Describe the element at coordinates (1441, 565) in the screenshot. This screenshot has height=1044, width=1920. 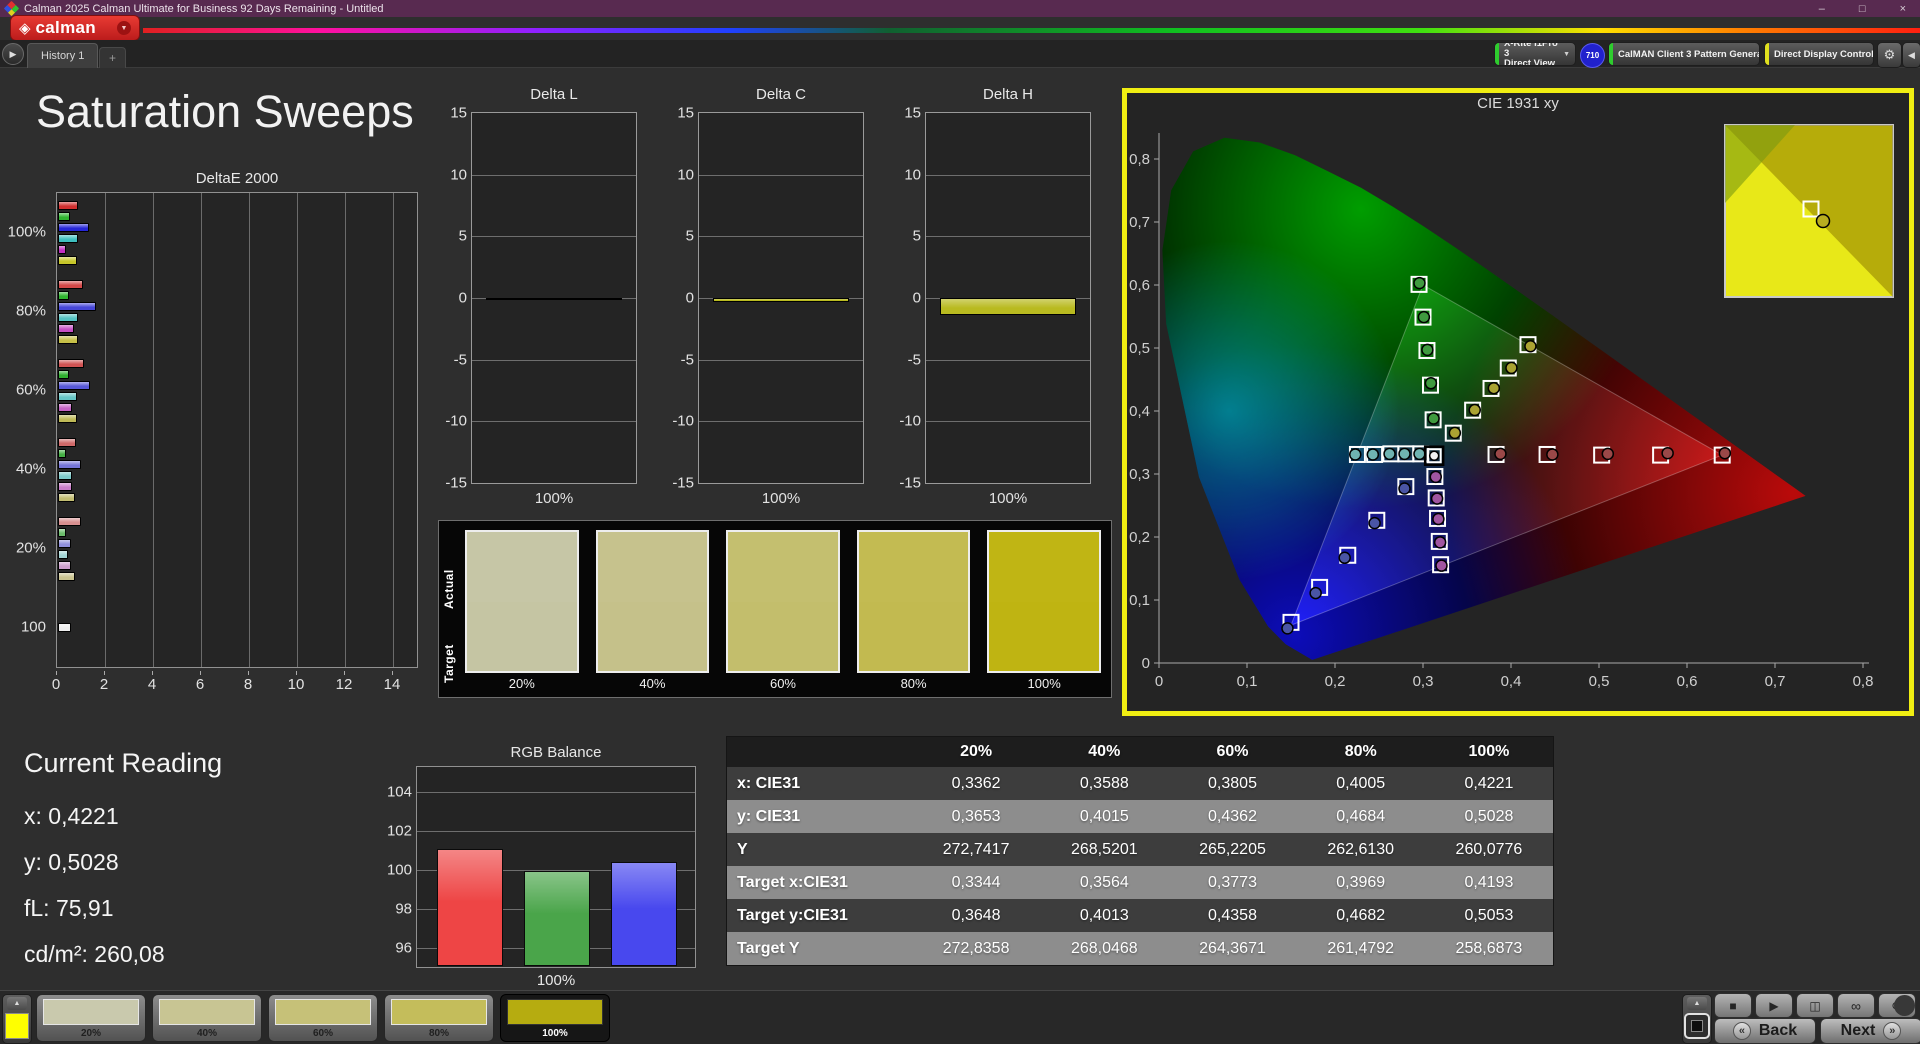
I see `magenta-measured-circle` at that location.